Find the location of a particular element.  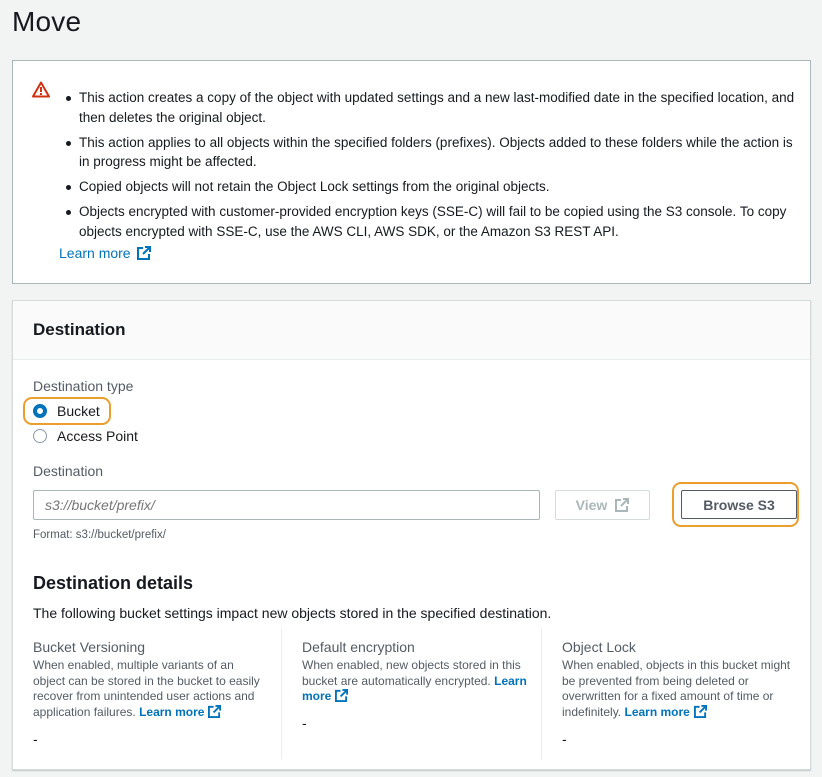

alert-learn-more-link: Learn more is located at coordinates (105, 253).